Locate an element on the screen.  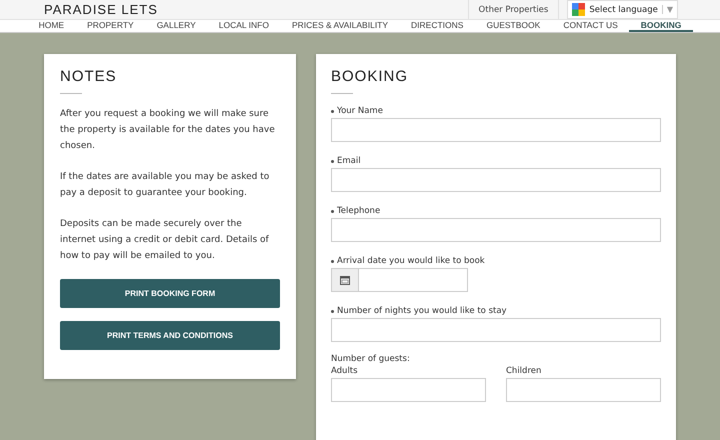
calendar-icon is located at coordinates (345, 280).